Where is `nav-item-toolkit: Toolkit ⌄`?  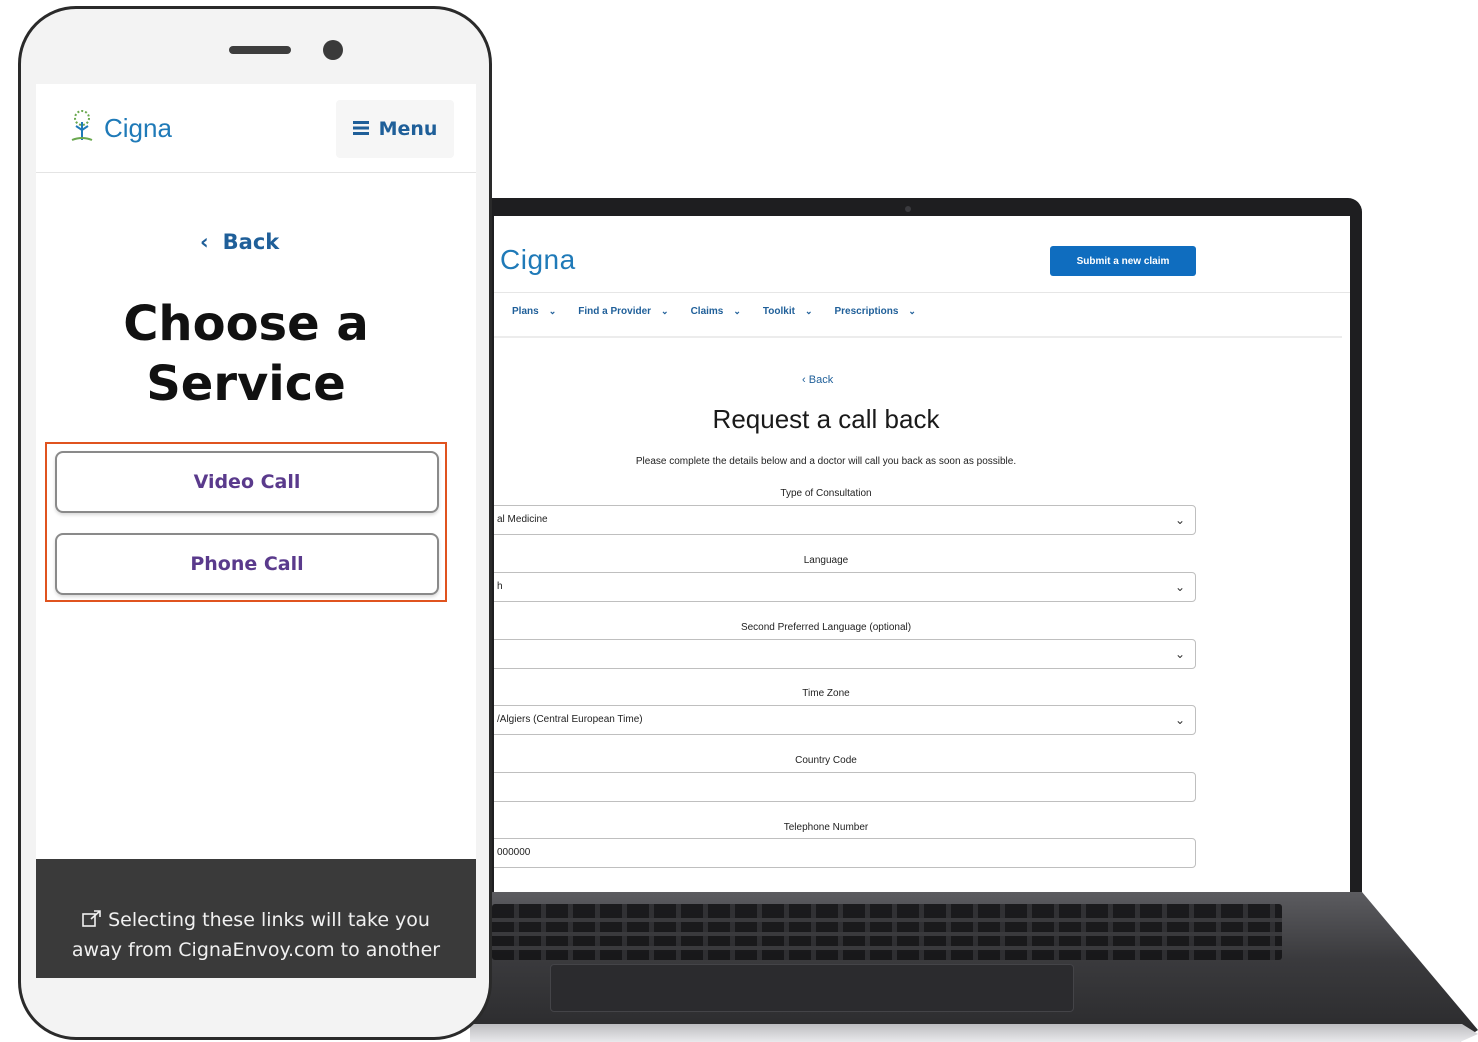 nav-item-toolkit: Toolkit ⌄ is located at coordinates (788, 311).